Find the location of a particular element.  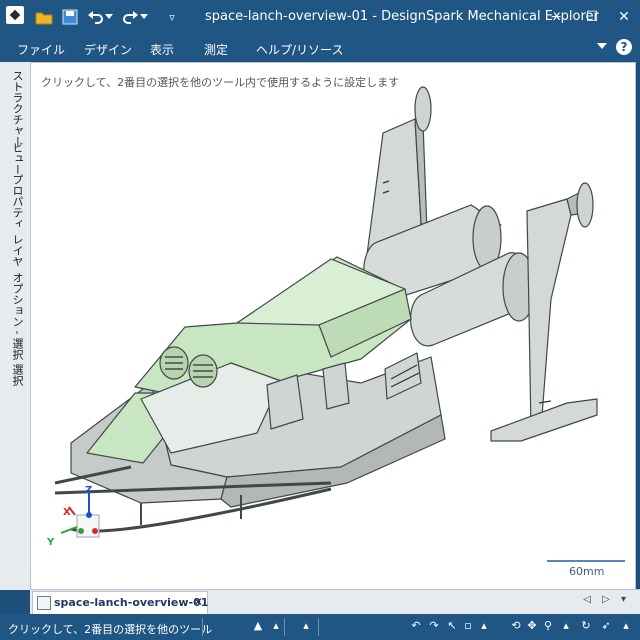

axis-z-label: Z is located at coordinates (88, 490).